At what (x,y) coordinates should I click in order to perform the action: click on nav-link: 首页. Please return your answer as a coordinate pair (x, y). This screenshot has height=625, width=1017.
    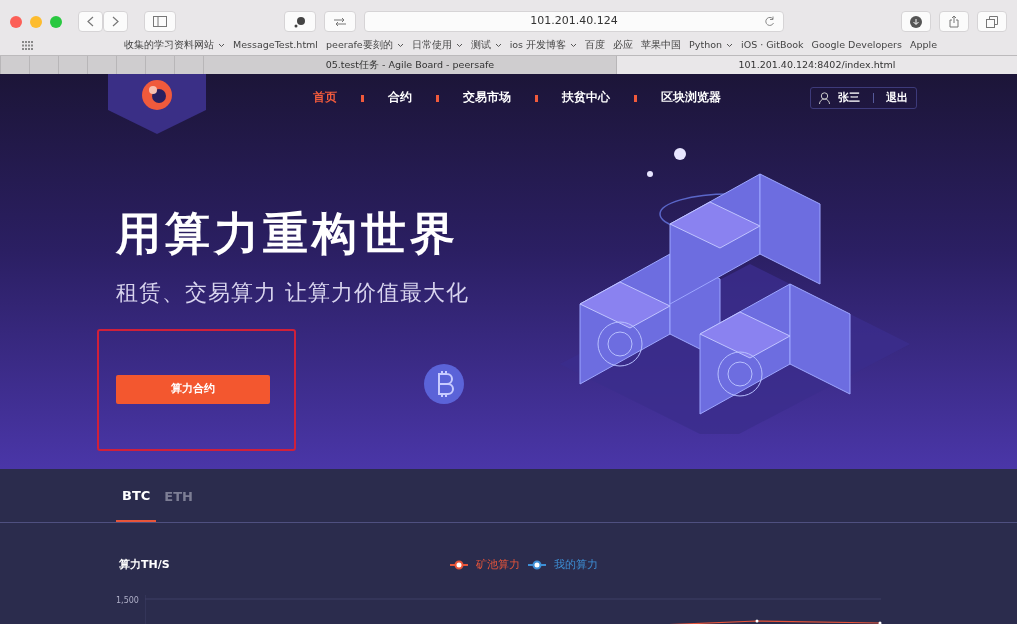
    Looking at the image, I should click on (325, 98).